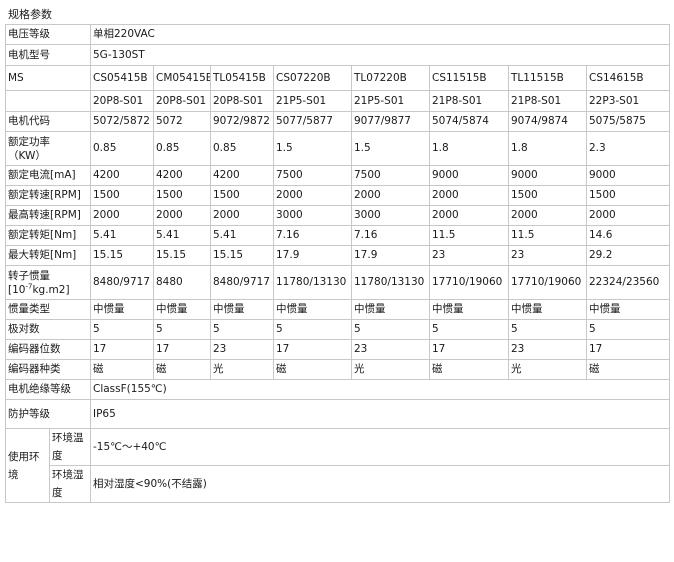 Image resolution: width=674 pixels, height=562 pixels. Describe the element at coordinates (29, 275) in the screenshot. I see `row-label-text: 转子惯量` at that location.